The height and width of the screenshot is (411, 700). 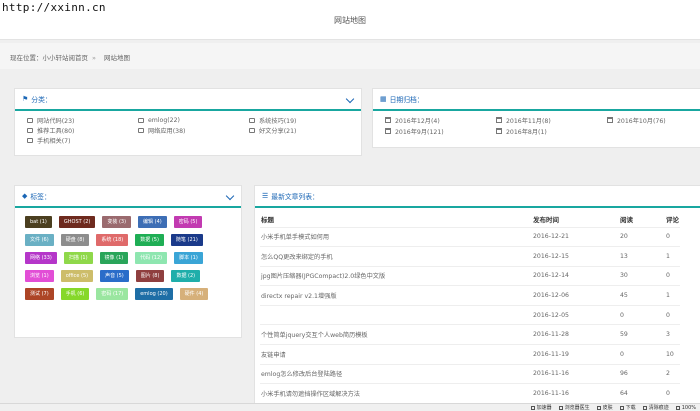 I want to click on tag-chip: 手机 (6), so click(x=75, y=294).